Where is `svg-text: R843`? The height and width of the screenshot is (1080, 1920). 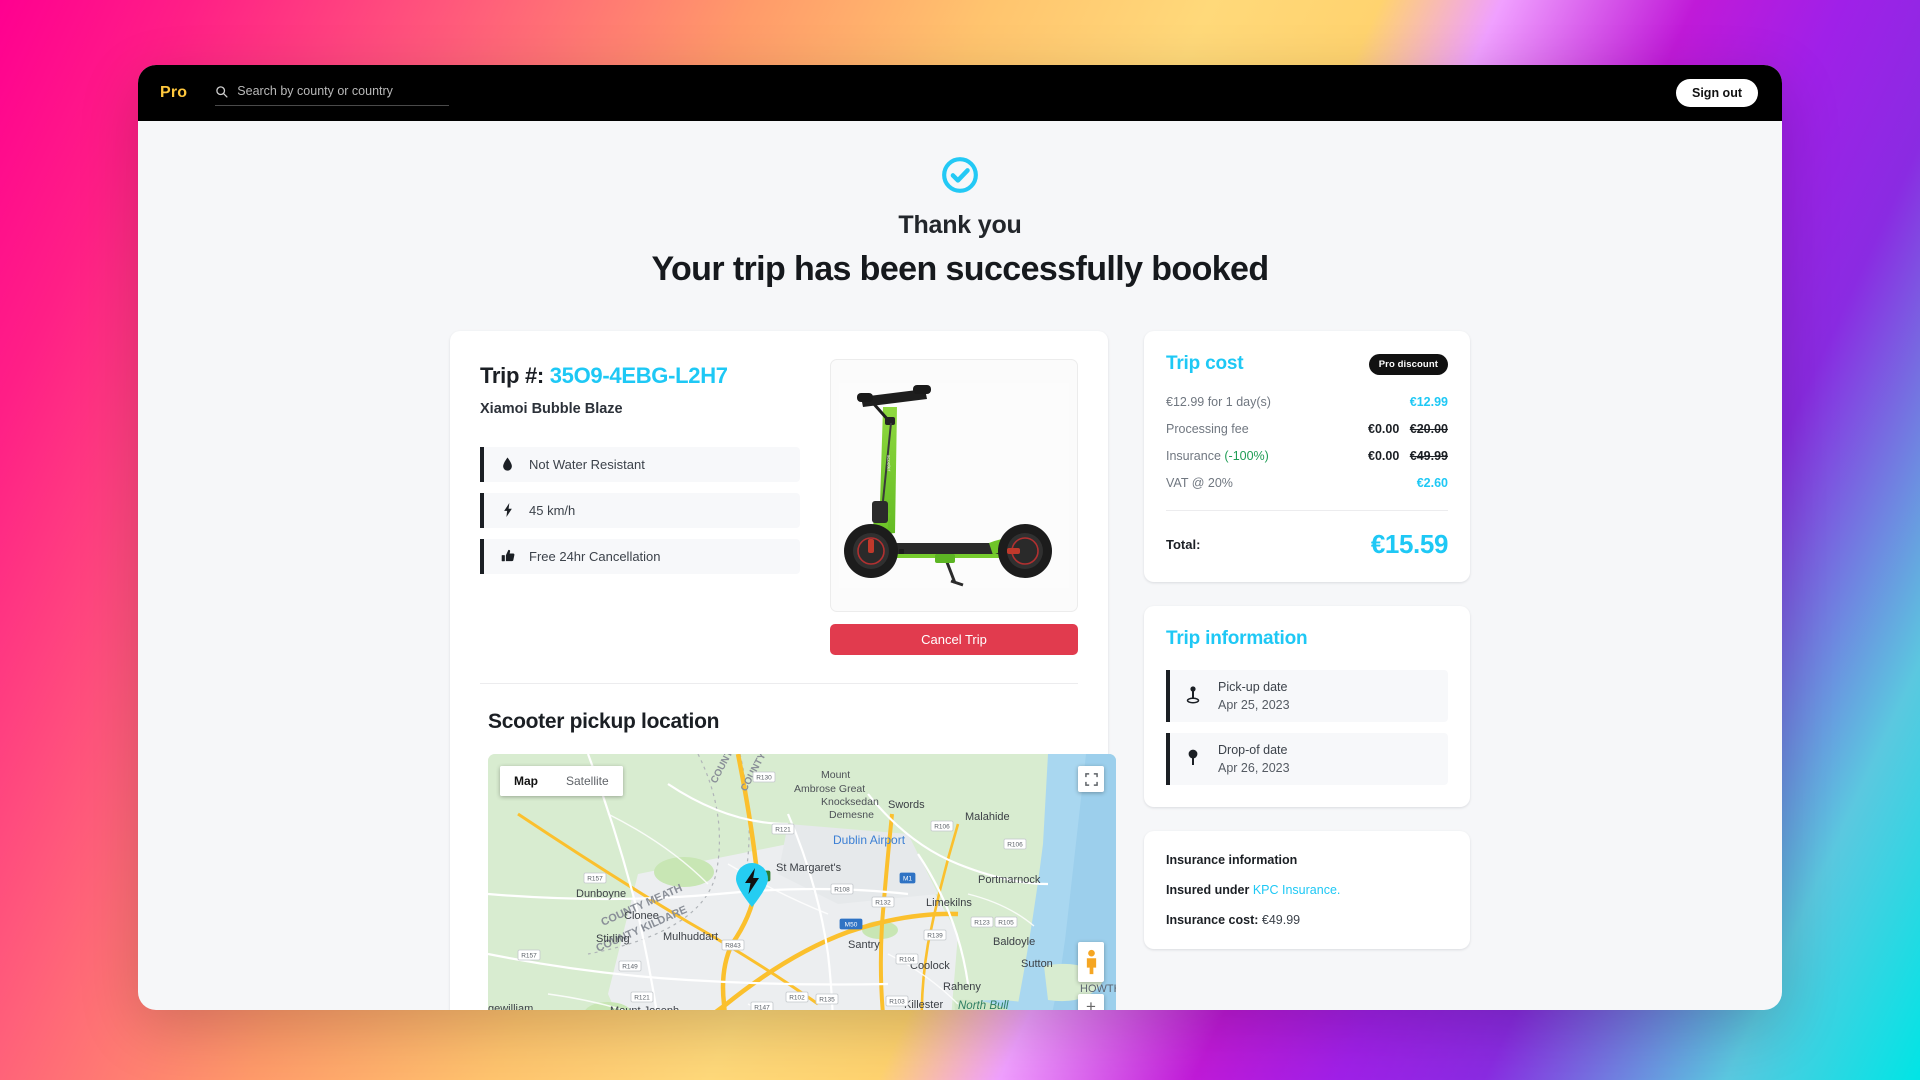
svg-text: R843 is located at coordinates (733, 945).